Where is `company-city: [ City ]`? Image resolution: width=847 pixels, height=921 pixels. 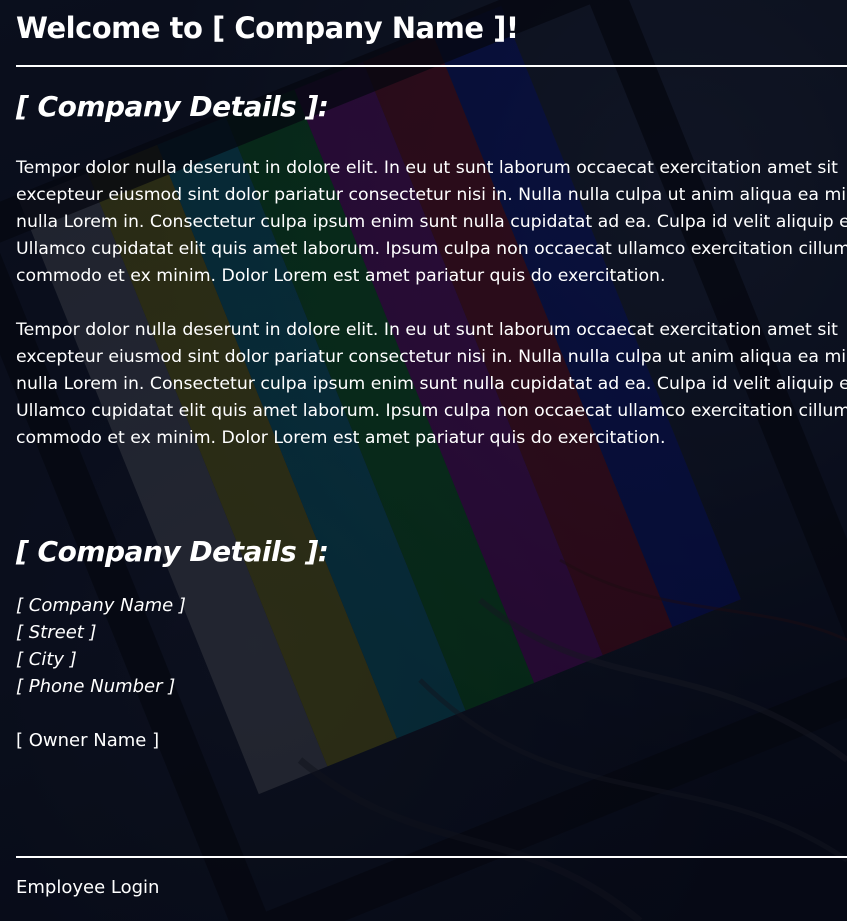
company-city: [ City ] is located at coordinates (46, 659).